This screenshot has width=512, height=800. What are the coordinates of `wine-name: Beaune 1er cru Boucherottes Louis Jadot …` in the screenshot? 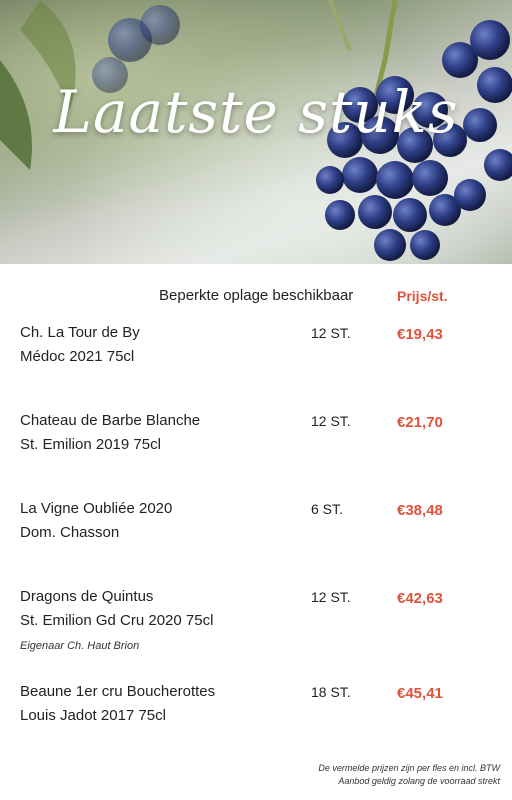 It's located at (117, 704).